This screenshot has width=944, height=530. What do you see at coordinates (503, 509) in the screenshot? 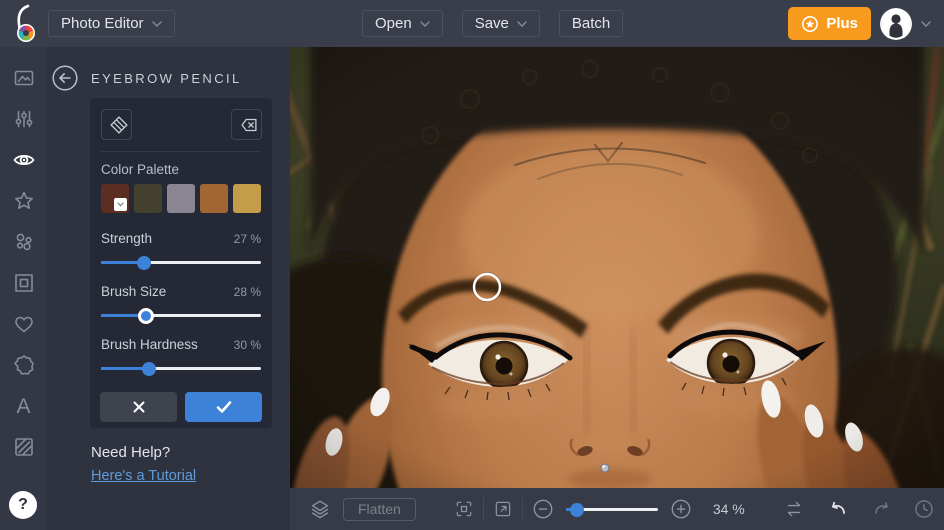
I see `open-fullscreen-icon` at bounding box center [503, 509].